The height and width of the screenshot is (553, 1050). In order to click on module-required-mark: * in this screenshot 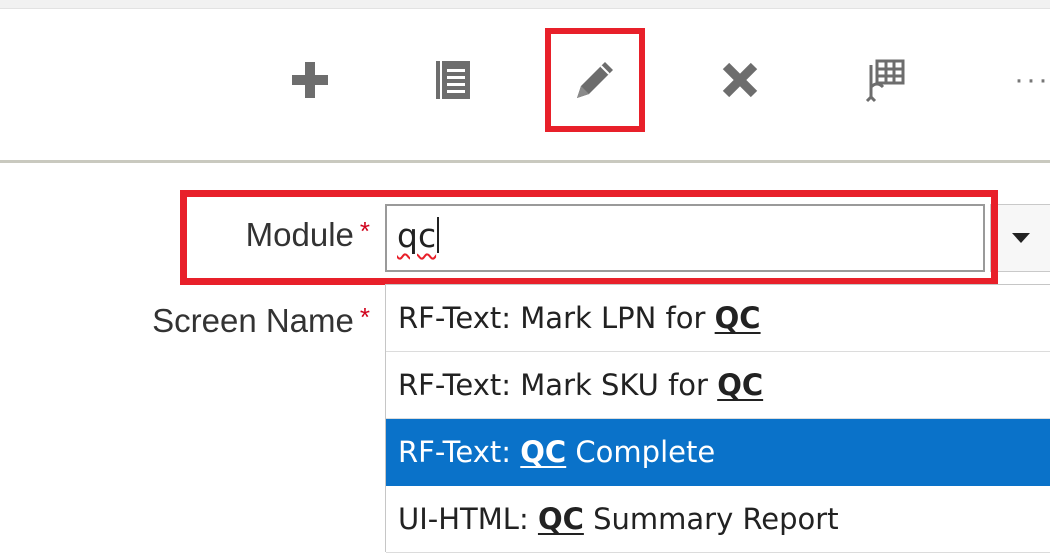, I will do `click(364, 231)`.